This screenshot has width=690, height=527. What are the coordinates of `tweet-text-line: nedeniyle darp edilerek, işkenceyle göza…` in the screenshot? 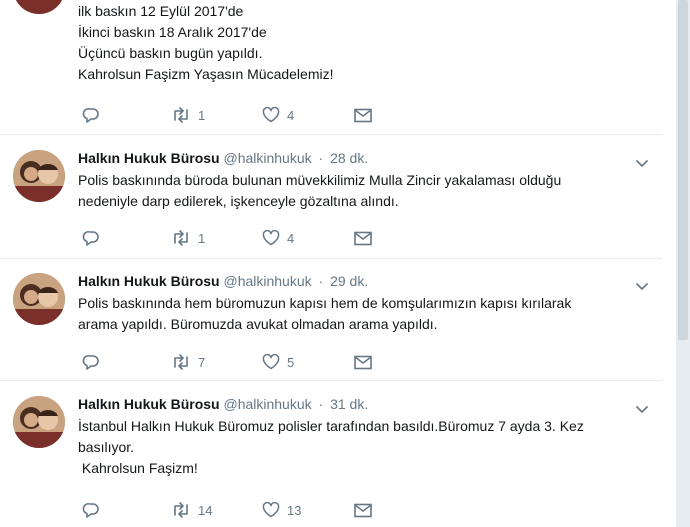 It's located at (238, 201).